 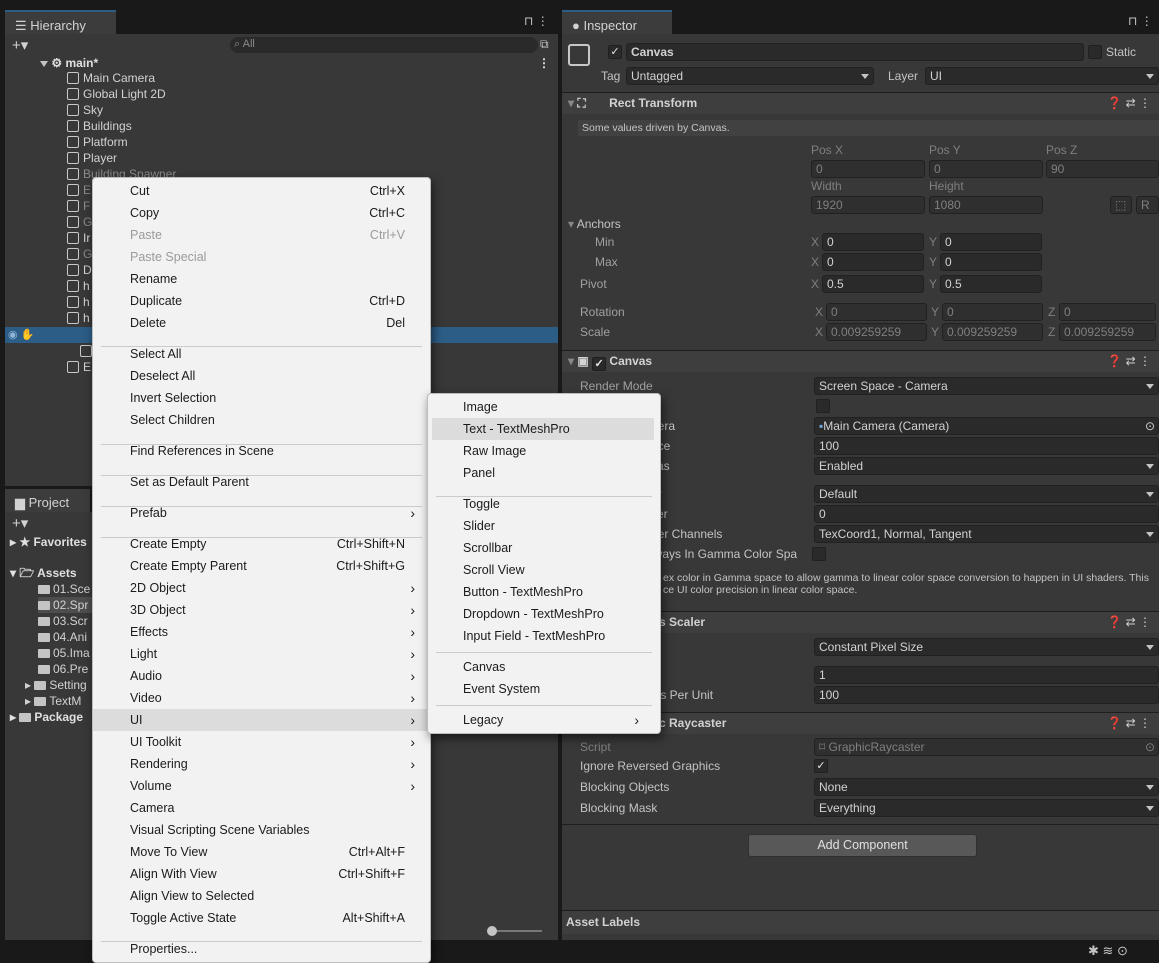 What do you see at coordinates (217, 142) in the screenshot?
I see `hierarchy-item: Platform` at bounding box center [217, 142].